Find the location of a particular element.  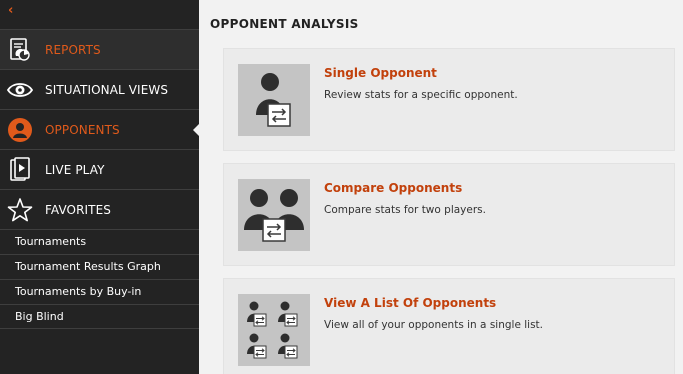

nav-item-label: LIVE PLAY is located at coordinates (75, 170).